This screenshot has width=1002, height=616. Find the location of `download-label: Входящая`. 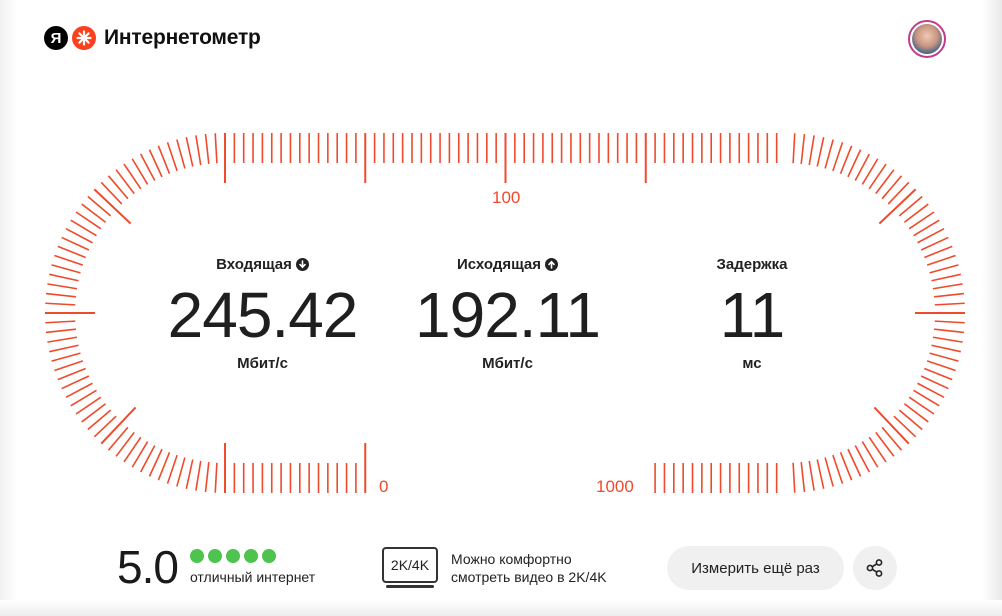

download-label: Входящая is located at coordinates (262, 264).